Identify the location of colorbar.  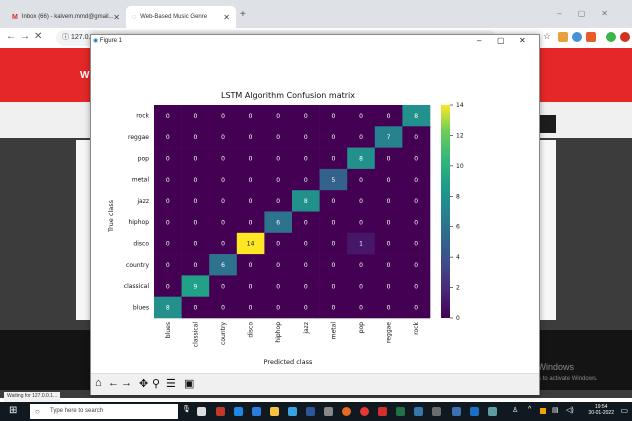
(445, 211).